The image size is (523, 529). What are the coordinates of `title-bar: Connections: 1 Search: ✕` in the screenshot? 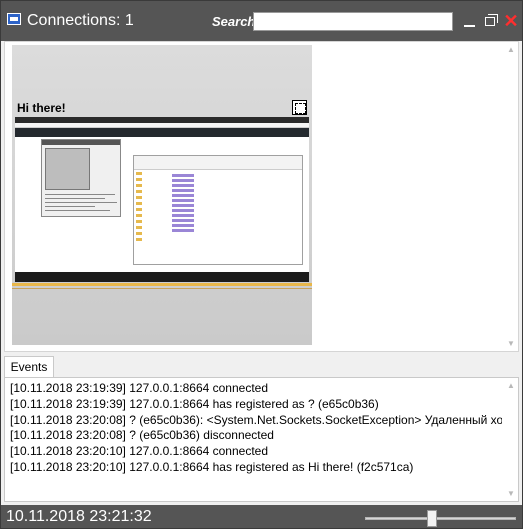 It's located at (261, 21).